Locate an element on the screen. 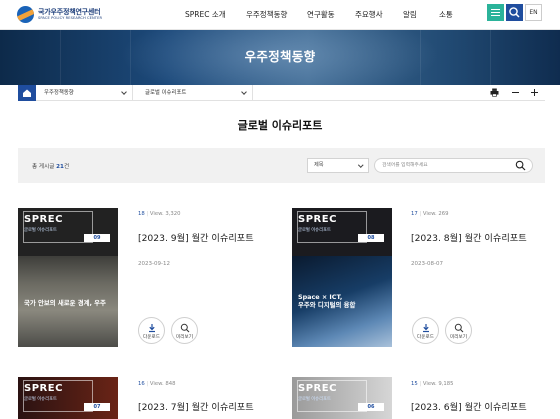 This screenshot has width=560, height=419. search-icon is located at coordinates (514, 12).